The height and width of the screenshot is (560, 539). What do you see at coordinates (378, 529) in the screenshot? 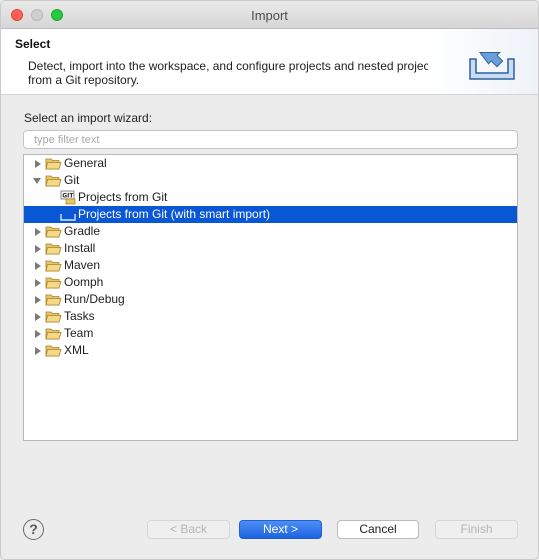
I see `cancel-button: Cancel` at bounding box center [378, 529].